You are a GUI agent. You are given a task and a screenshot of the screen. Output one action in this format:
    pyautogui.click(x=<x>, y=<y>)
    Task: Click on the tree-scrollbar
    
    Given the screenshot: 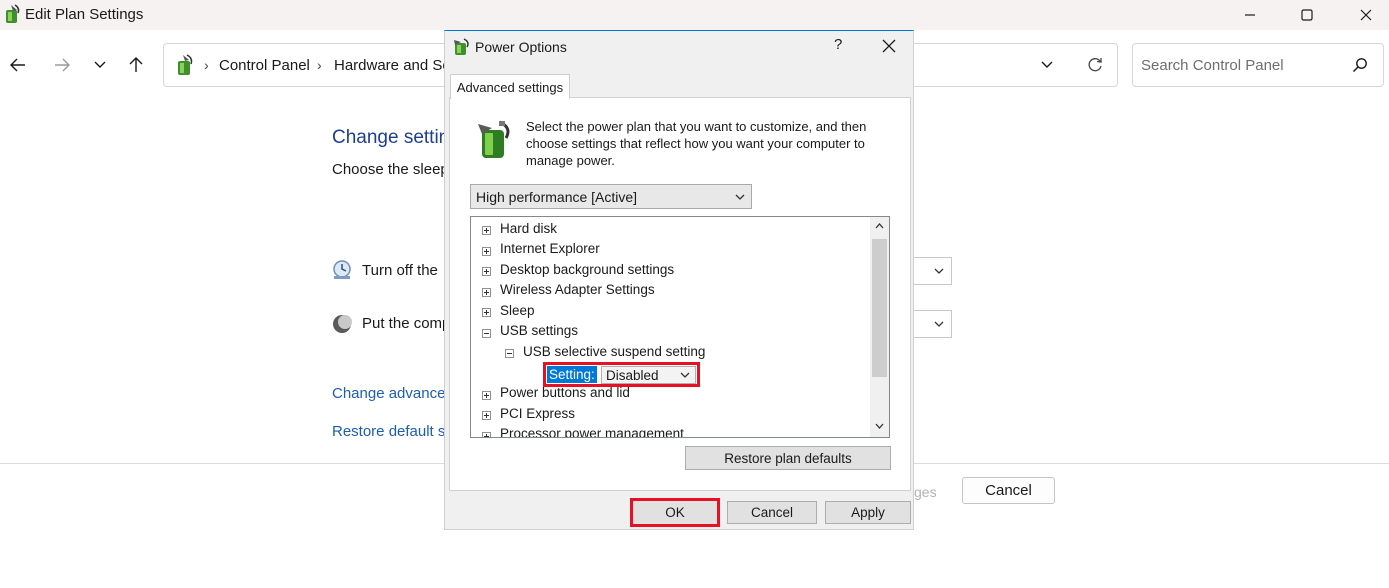 What is the action you would take?
    pyautogui.click(x=879, y=327)
    